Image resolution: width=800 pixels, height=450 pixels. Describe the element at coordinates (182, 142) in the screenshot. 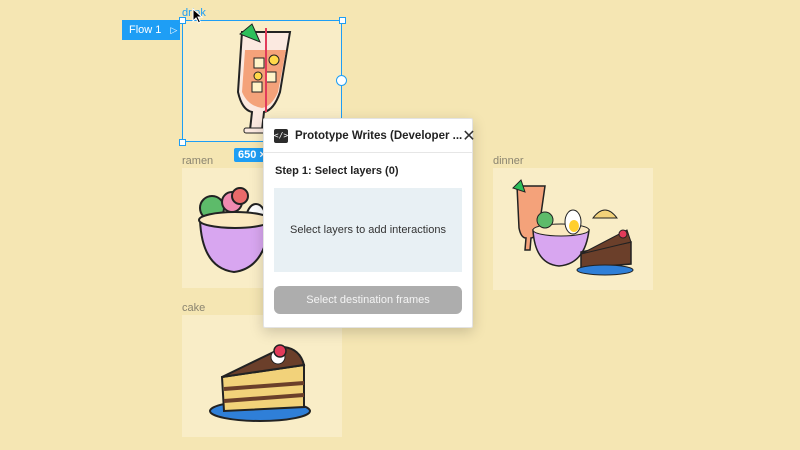

I see `resize-handle-bottom-left` at that location.